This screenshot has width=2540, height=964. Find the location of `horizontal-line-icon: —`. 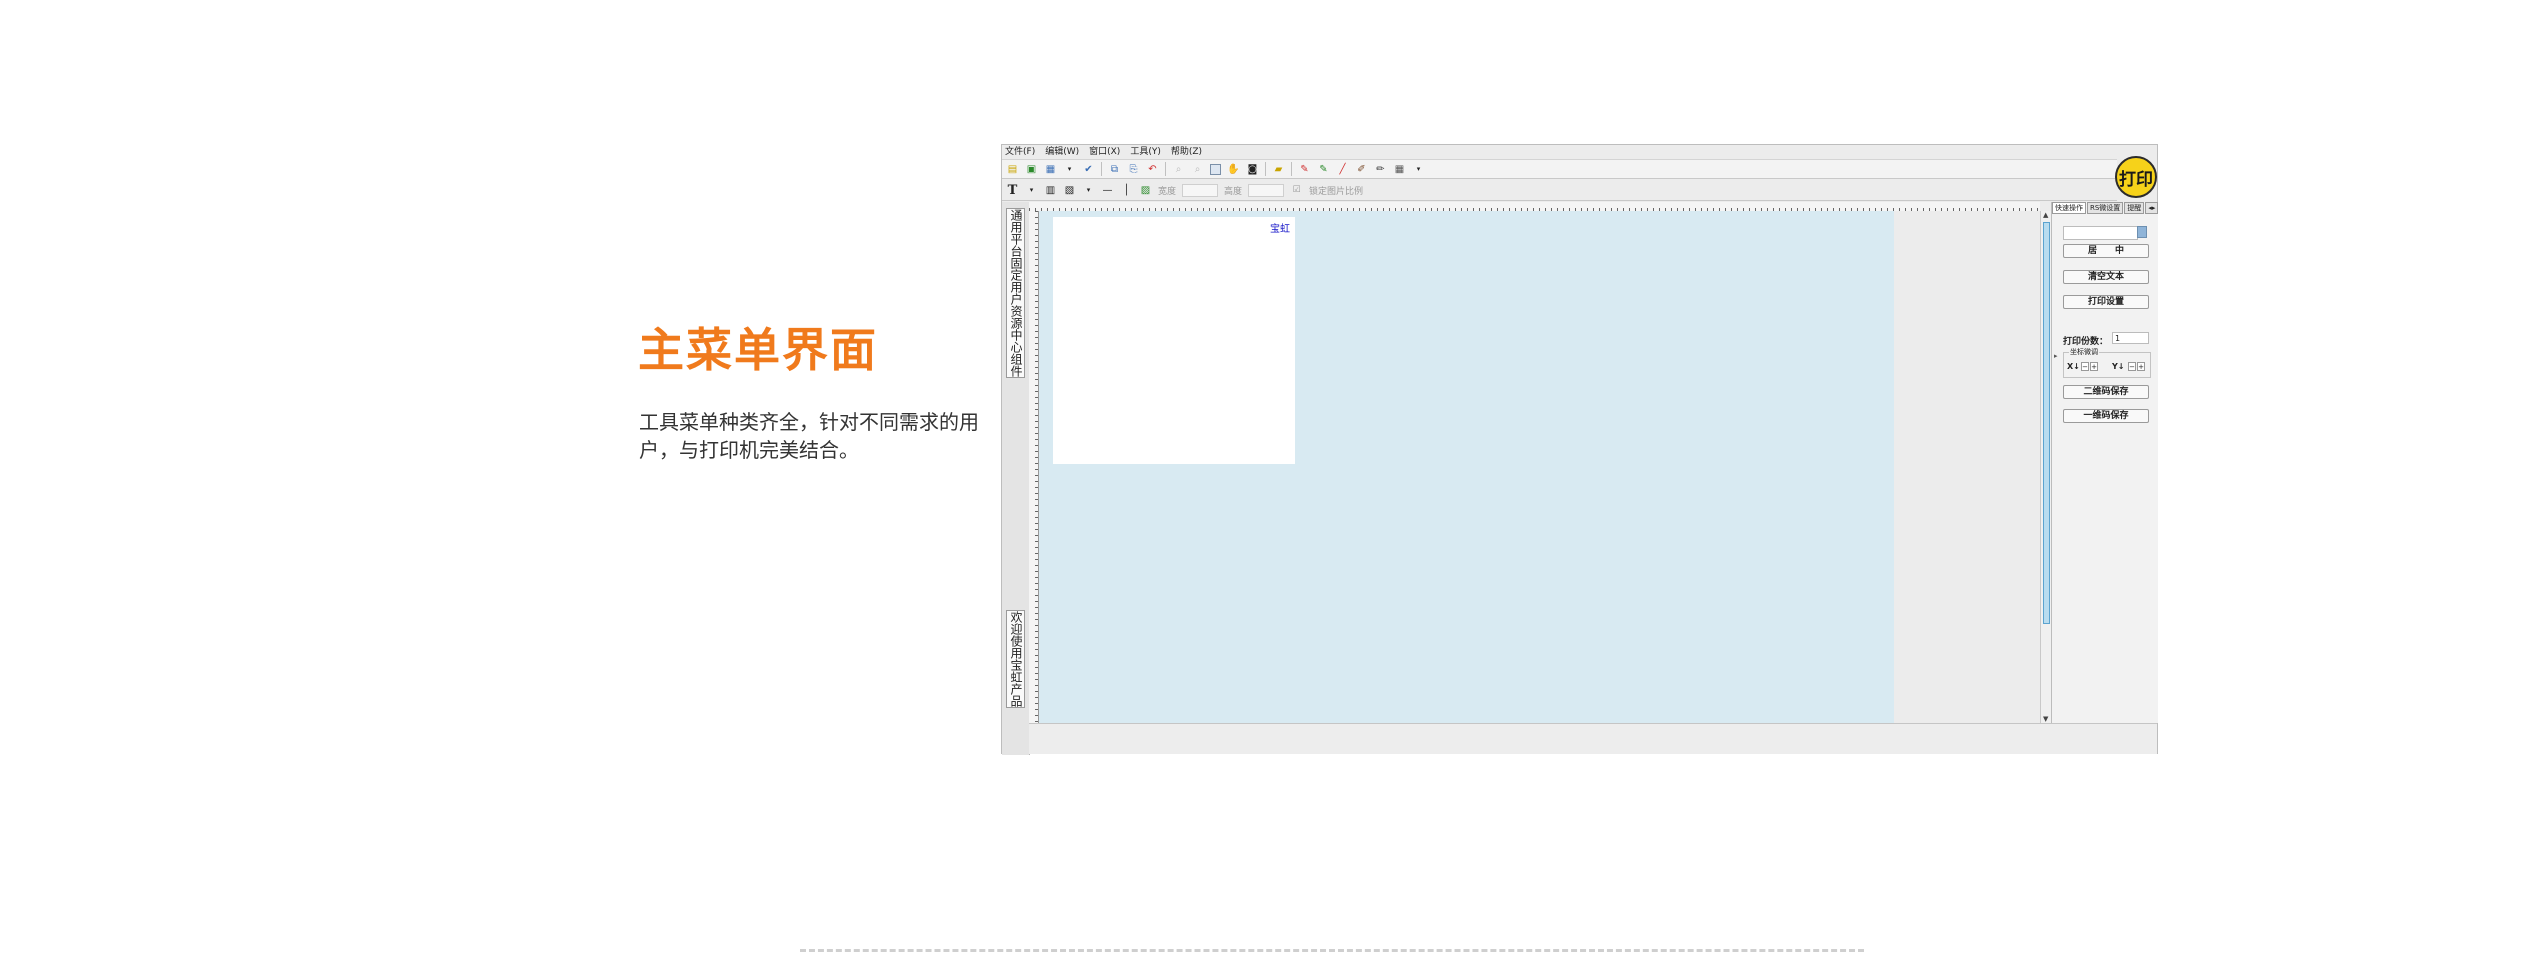

horizontal-line-icon: — is located at coordinates (1107, 190).